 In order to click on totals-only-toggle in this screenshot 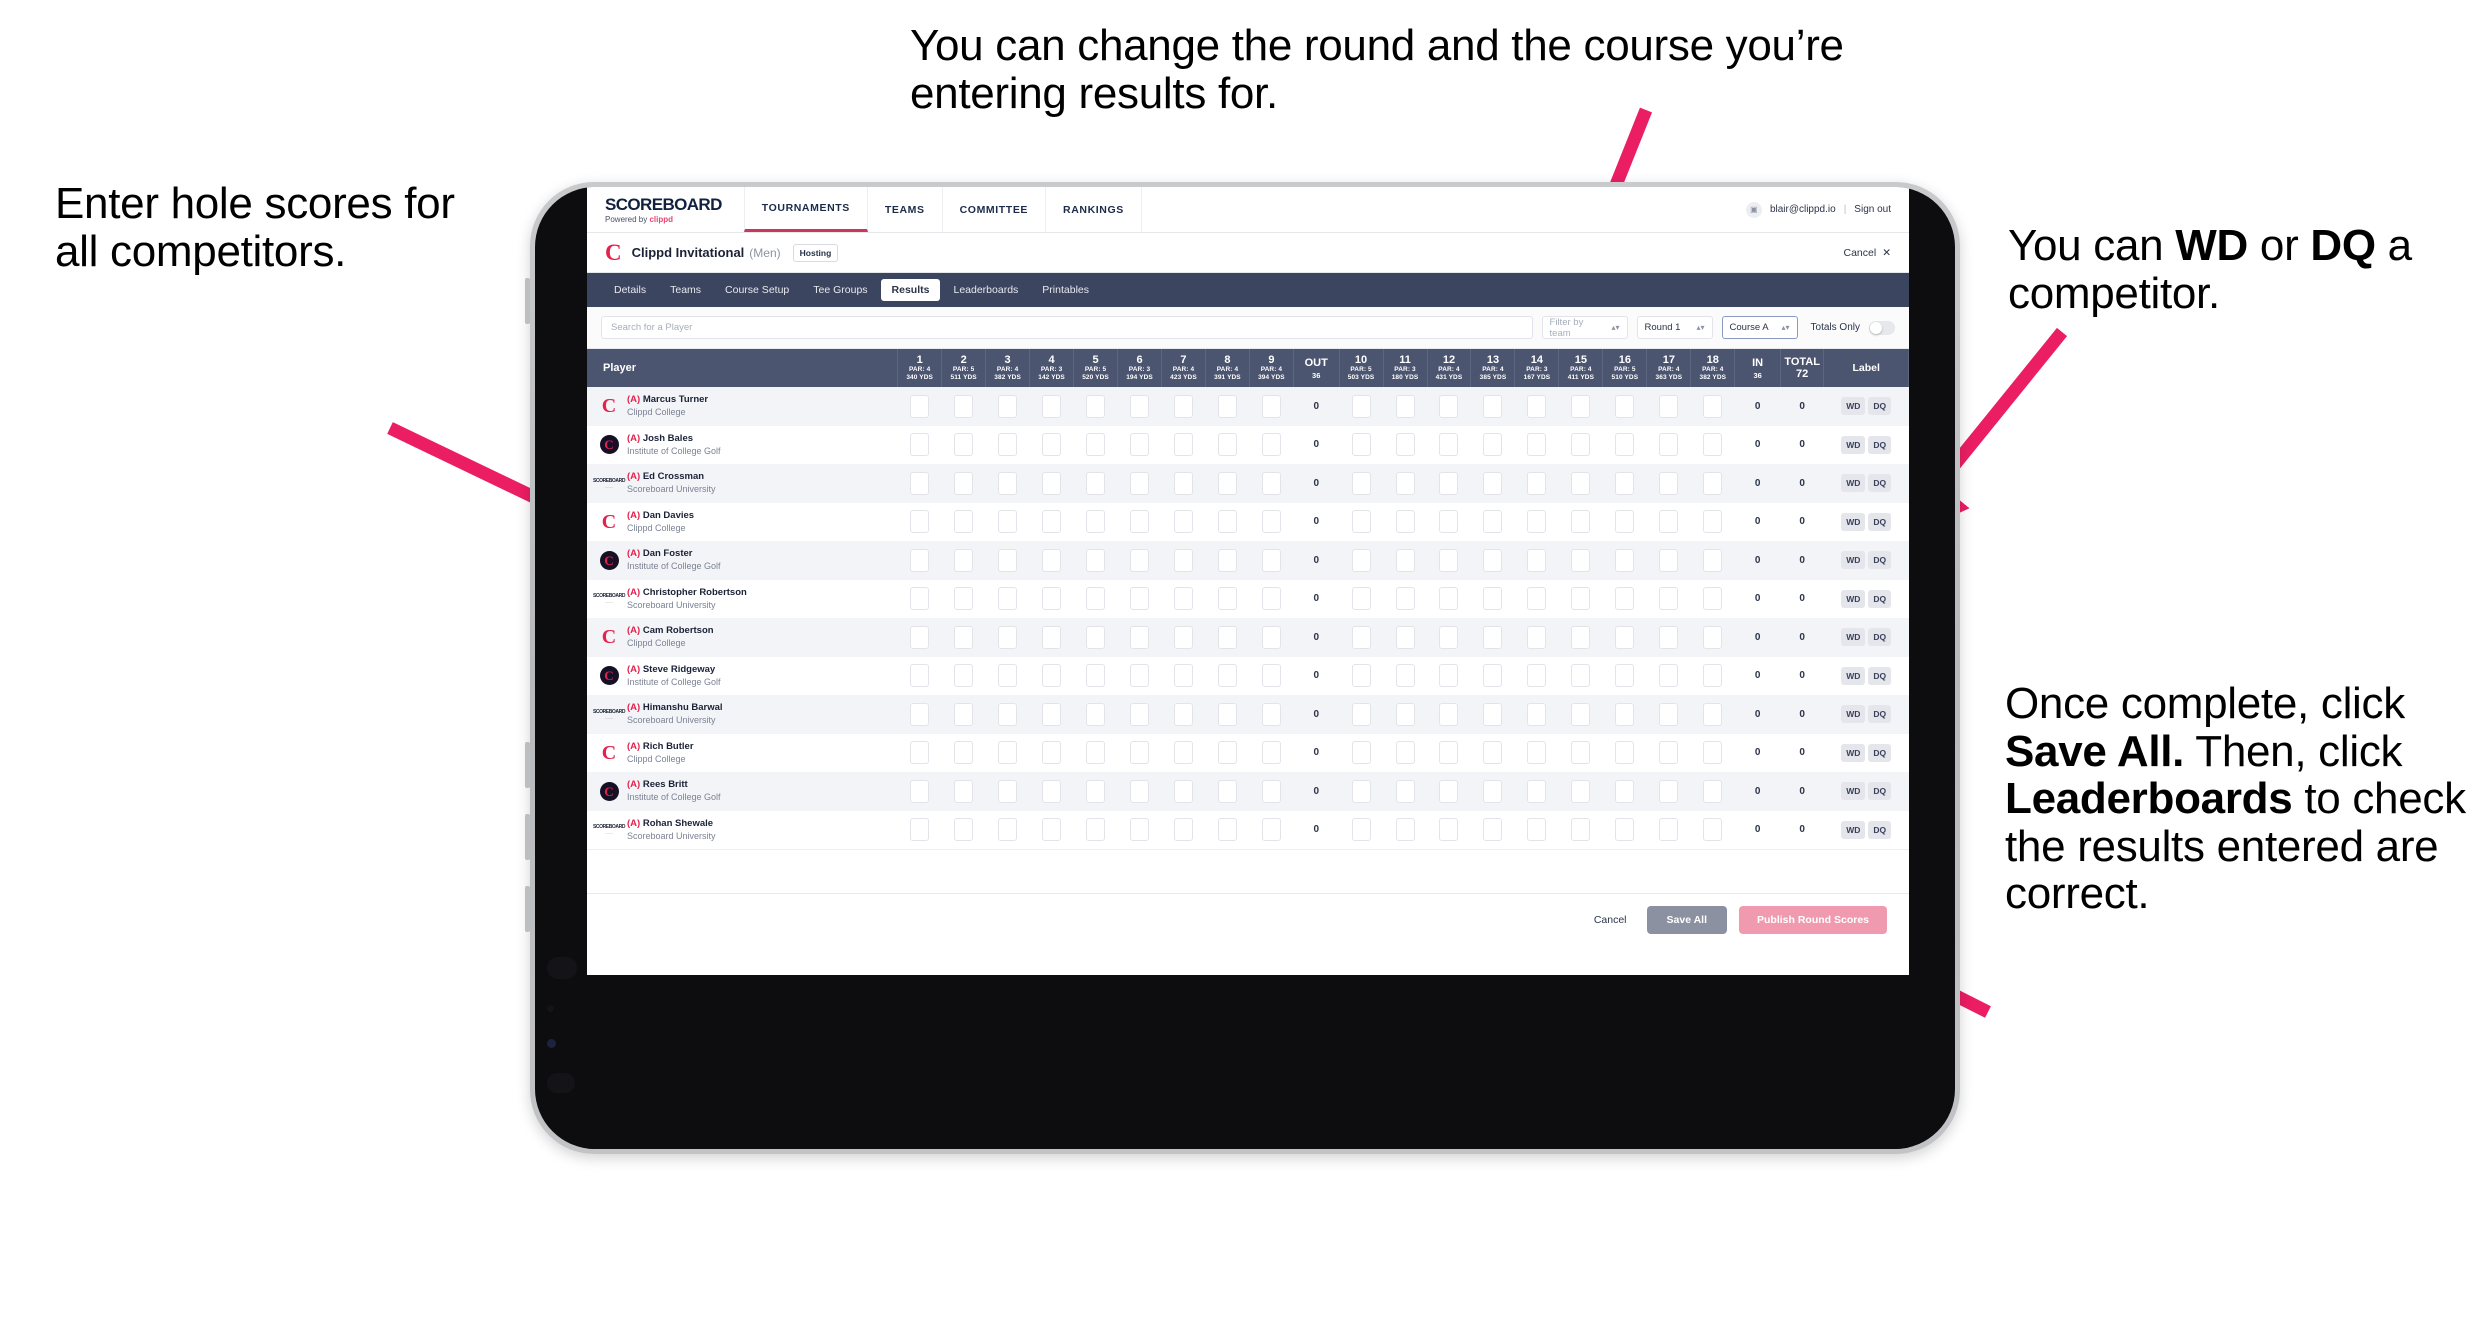, I will do `click(1882, 327)`.